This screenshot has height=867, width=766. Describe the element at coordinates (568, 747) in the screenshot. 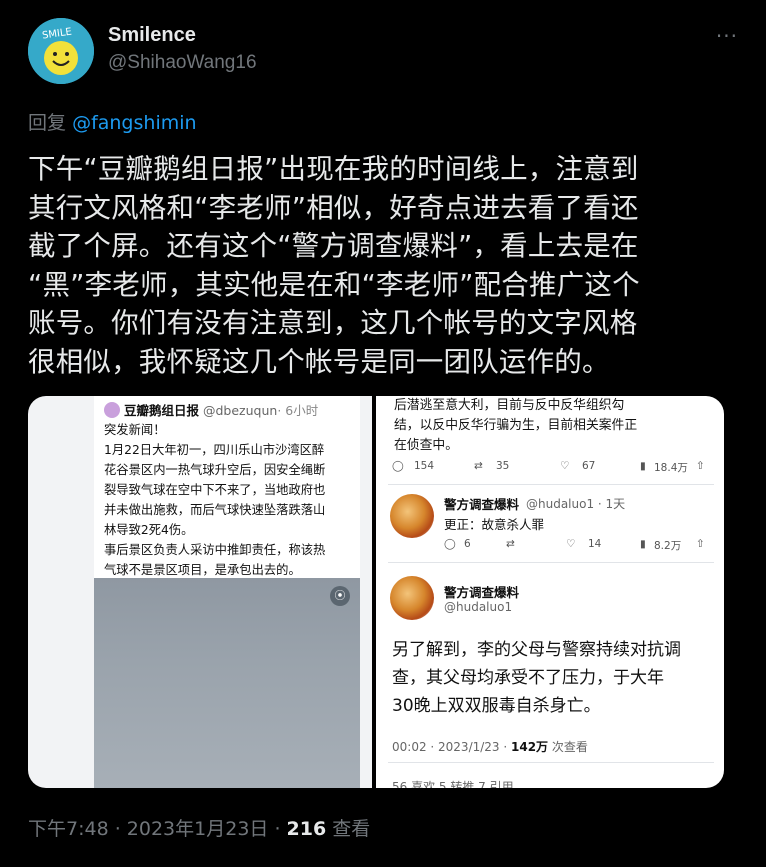

I see `meta-views-label: 次查看` at that location.